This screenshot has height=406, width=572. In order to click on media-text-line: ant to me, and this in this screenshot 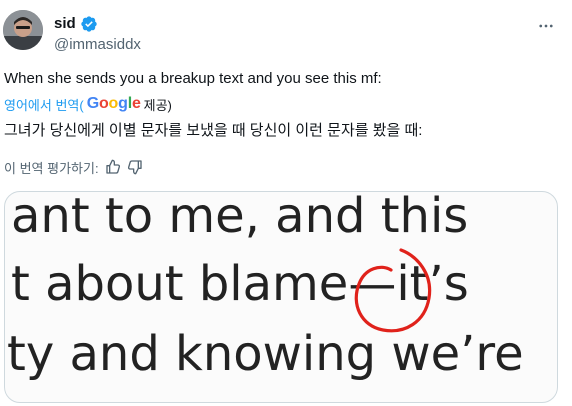, I will do `click(240, 217)`.